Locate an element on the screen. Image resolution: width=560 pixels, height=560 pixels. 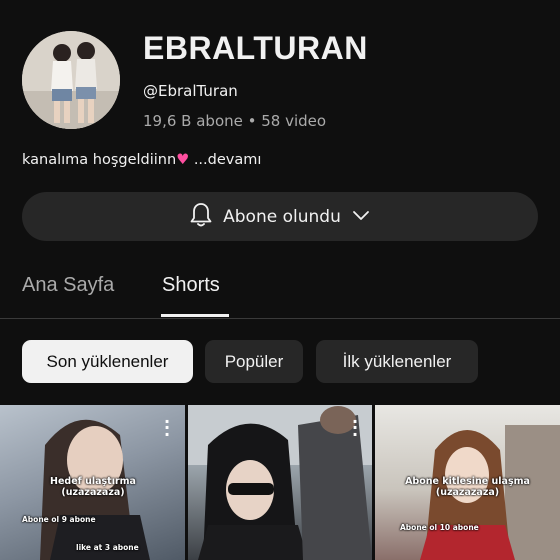
tab-selected-indicator is located at coordinates (195, 315).